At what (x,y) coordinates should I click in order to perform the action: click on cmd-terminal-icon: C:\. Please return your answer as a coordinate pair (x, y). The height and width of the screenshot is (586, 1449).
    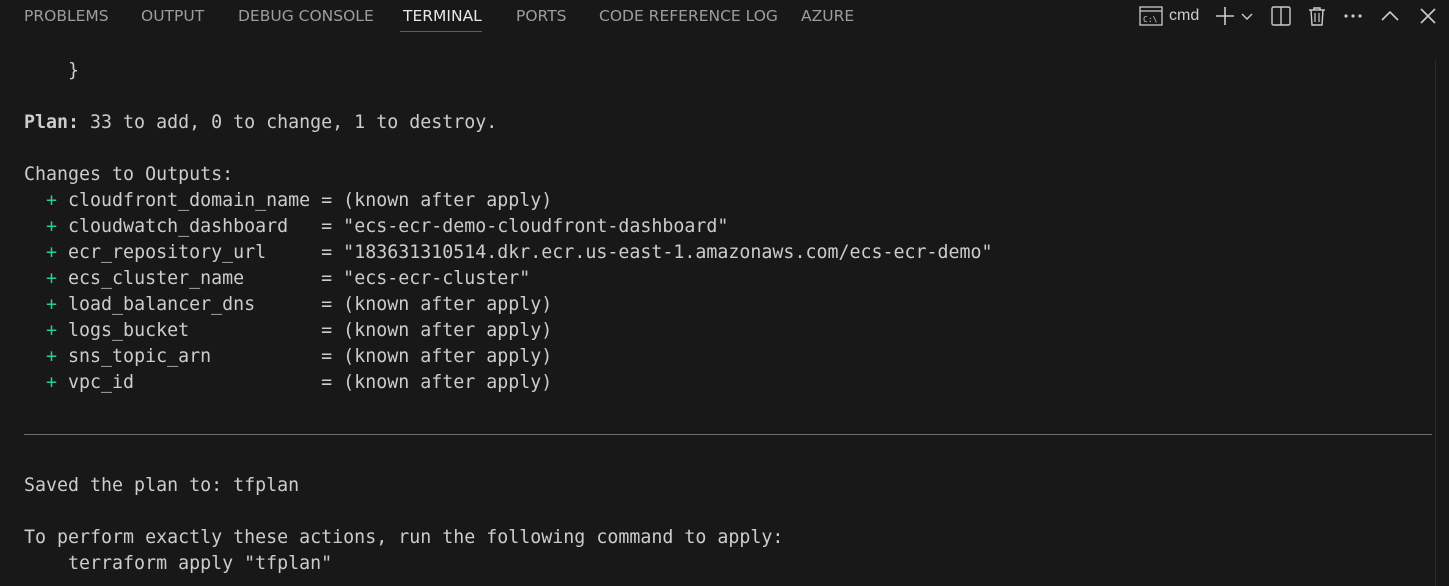
    Looking at the image, I should click on (1151, 16).